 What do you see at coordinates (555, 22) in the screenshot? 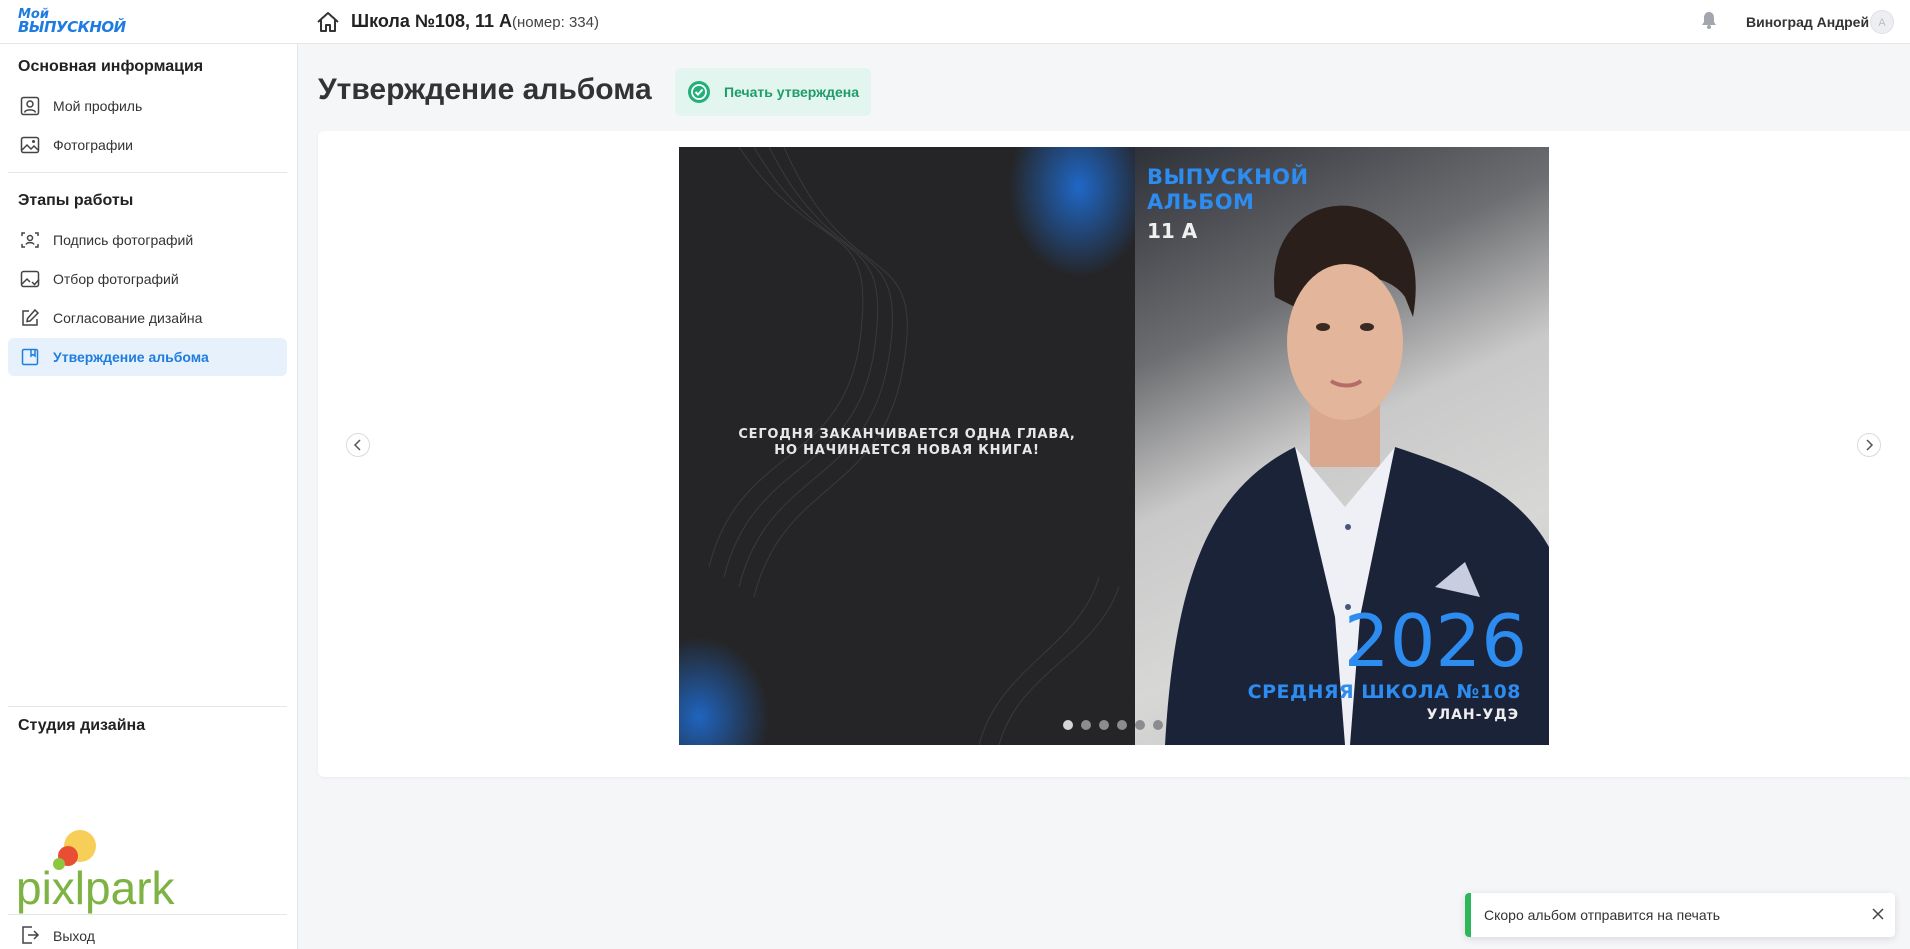
I see `school-number: (номер: 334)` at bounding box center [555, 22].